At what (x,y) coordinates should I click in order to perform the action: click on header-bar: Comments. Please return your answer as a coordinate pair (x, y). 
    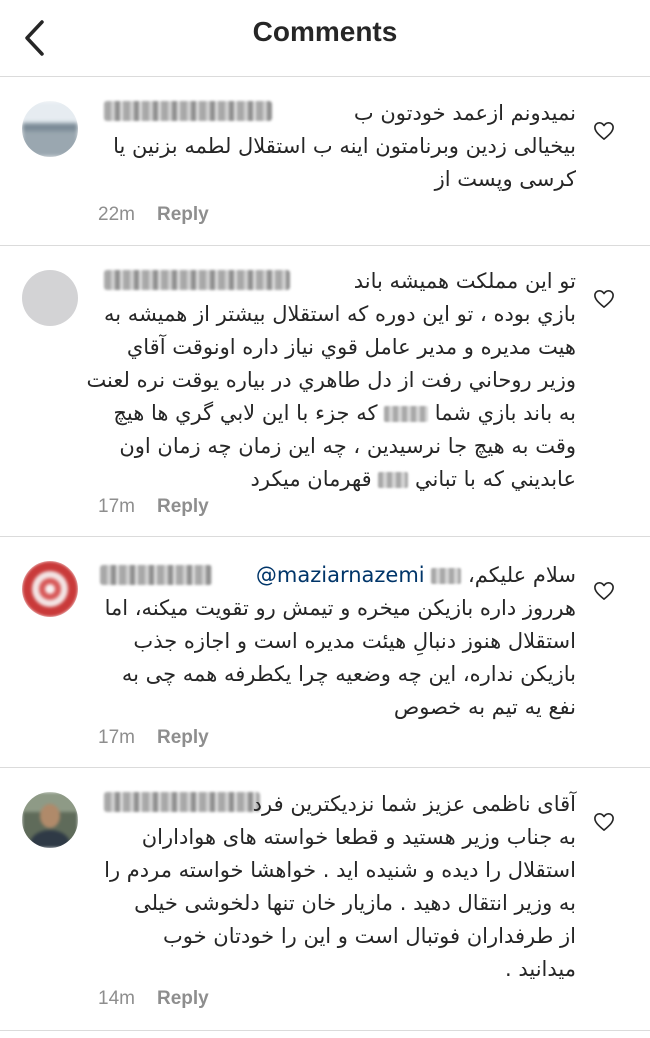
    Looking at the image, I should click on (325, 38).